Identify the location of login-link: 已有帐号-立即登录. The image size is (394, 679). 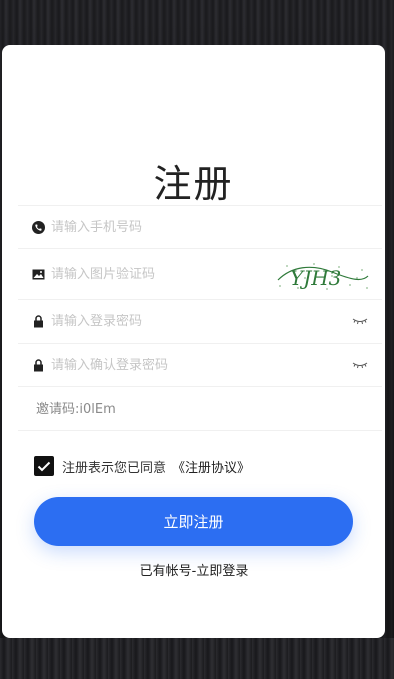
(194, 569).